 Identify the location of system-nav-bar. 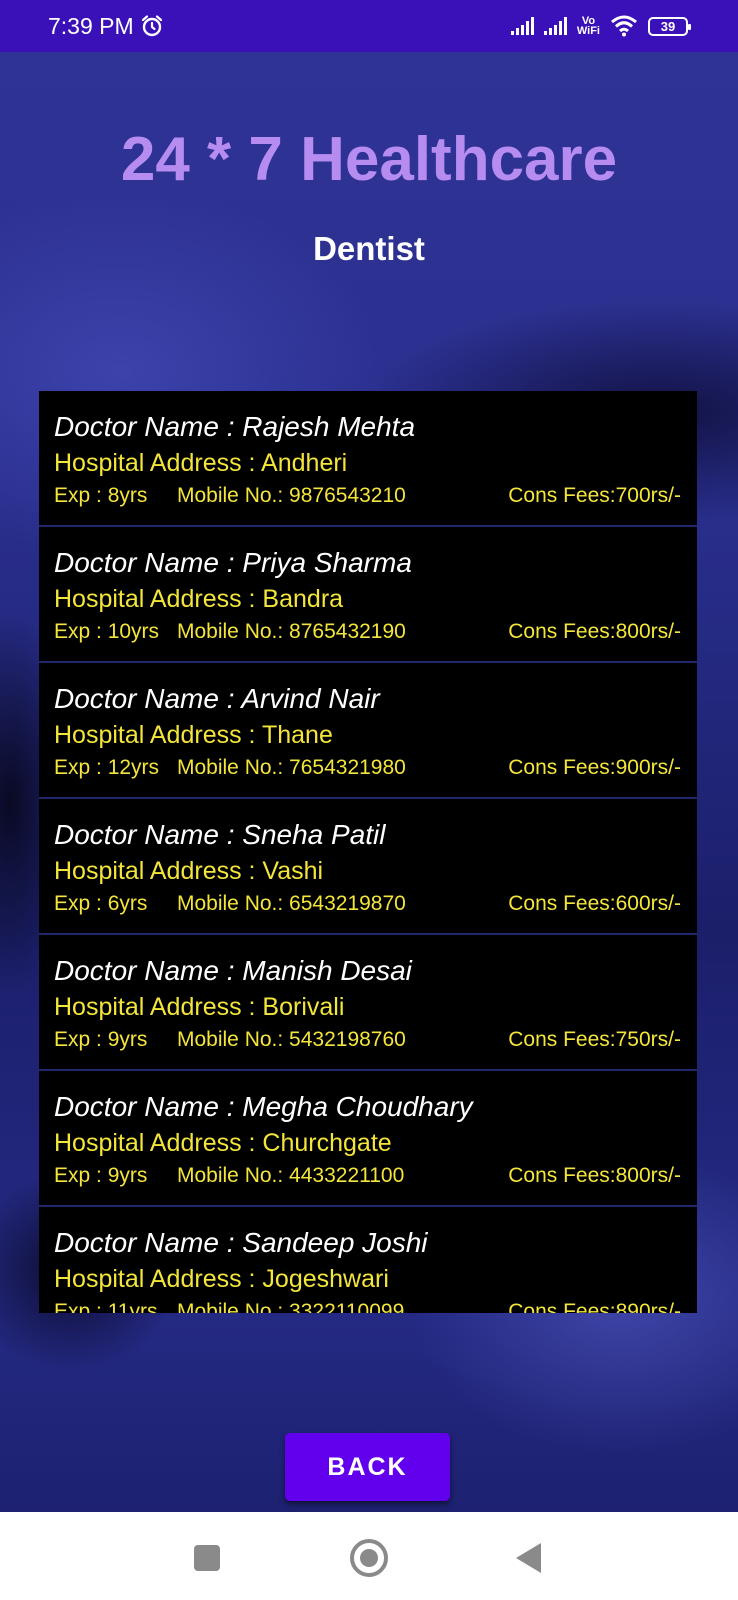
(369, 1556).